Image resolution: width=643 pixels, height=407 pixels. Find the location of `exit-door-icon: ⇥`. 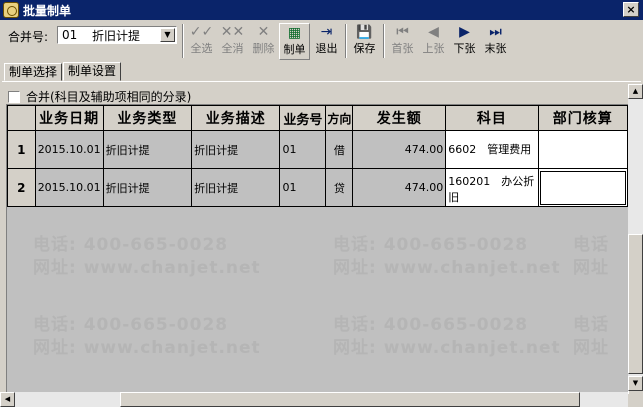

exit-door-icon: ⇥ is located at coordinates (326, 32).